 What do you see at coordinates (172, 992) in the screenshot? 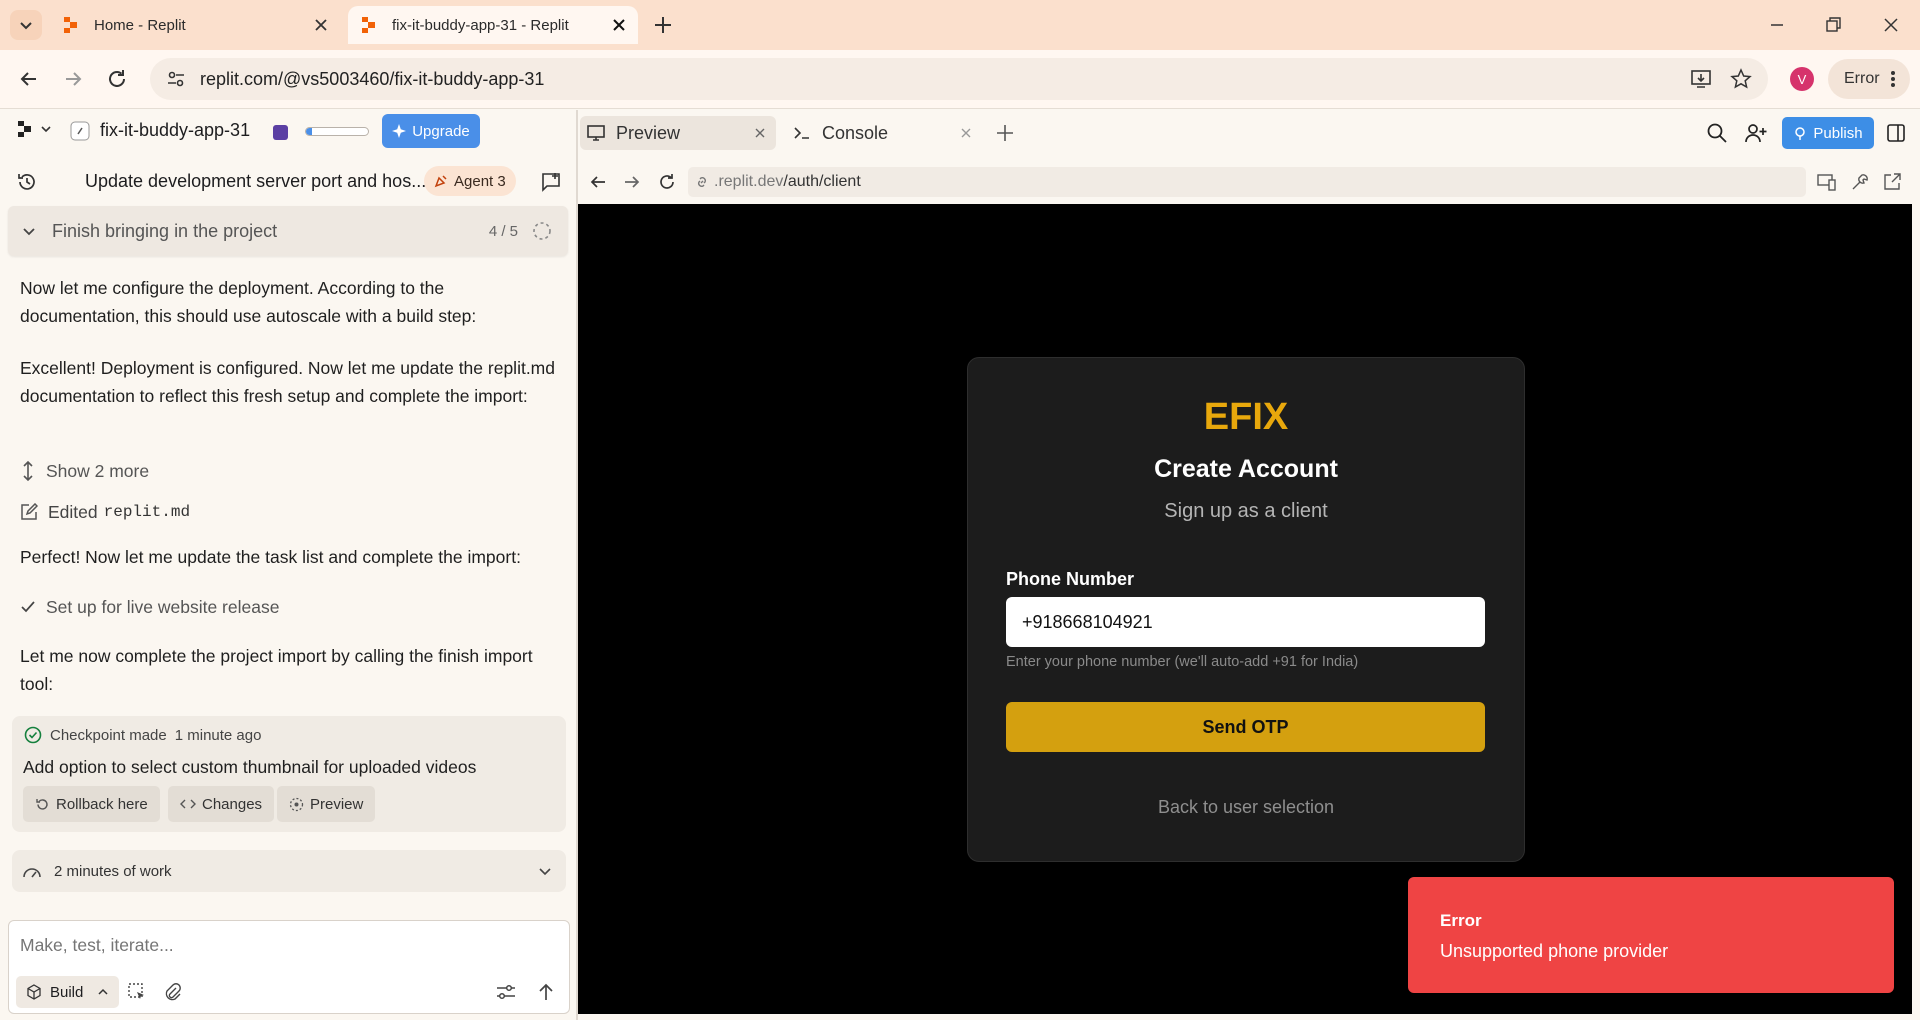
I see `attachment-icon` at bounding box center [172, 992].